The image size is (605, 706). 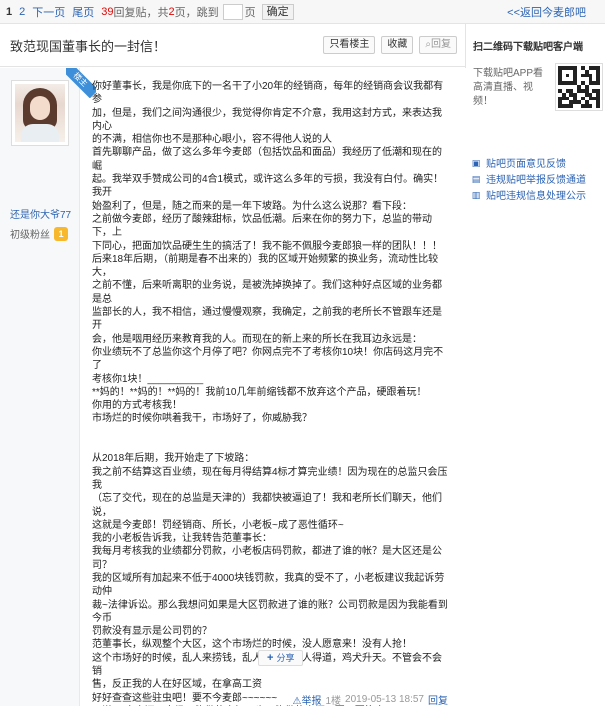 What do you see at coordinates (252, 206) in the screenshot?
I see `post-line: 始盈利了，但是，随之而来的是一年下坡路。为什么这么说那？看下段：` at bounding box center [252, 206].